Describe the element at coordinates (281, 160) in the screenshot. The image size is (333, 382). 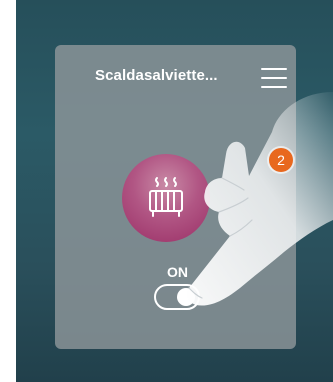
I see `step-number-badge: 2` at that location.